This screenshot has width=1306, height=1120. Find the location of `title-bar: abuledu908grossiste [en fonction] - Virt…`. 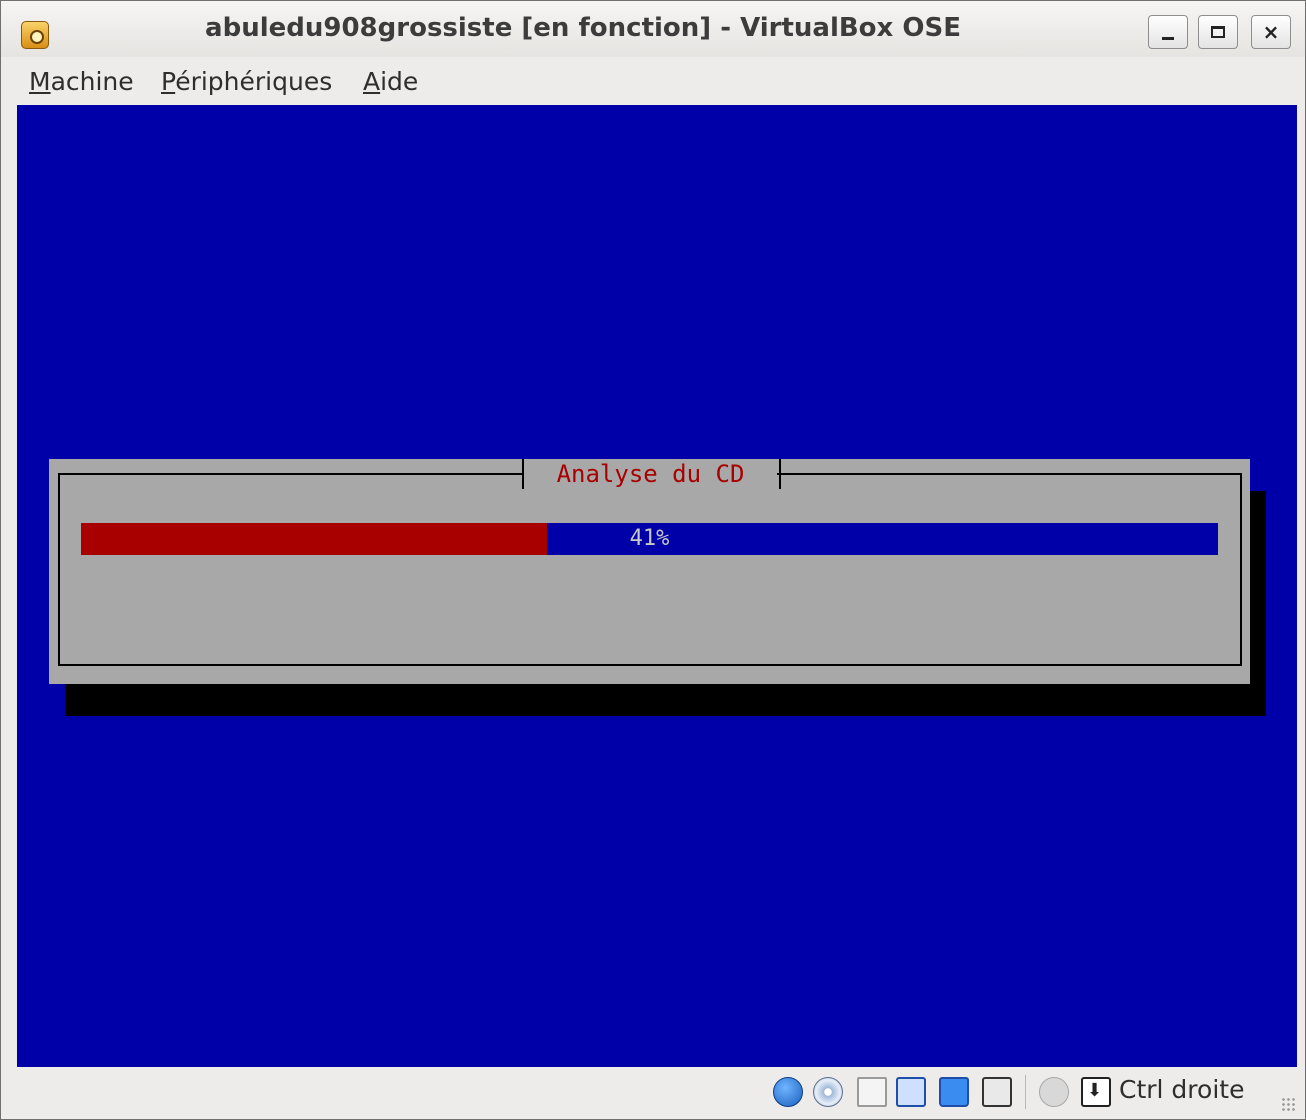

title-bar: abuledu908grossiste [en fonction] - Virt… is located at coordinates (653, 29).